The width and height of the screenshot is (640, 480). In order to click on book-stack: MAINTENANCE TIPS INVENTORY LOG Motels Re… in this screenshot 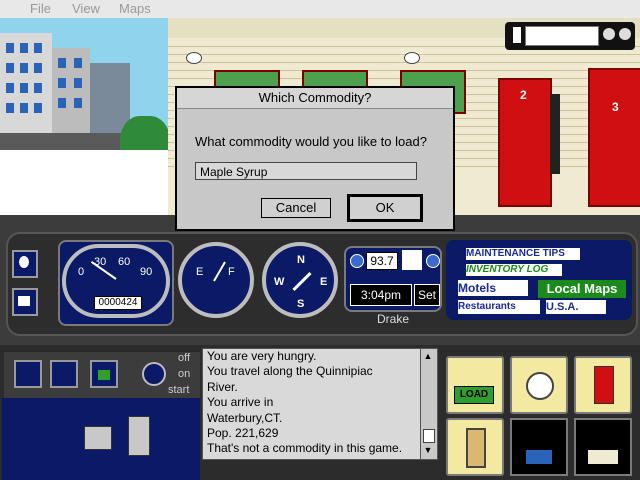, I will do `click(539, 280)`.